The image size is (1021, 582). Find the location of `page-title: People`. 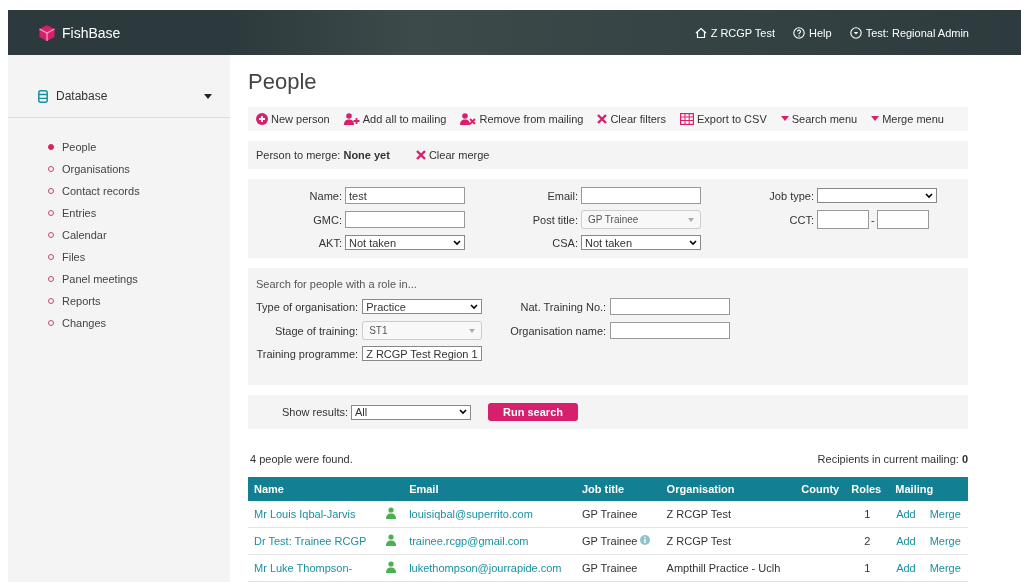

page-title: People is located at coordinates (283, 82).